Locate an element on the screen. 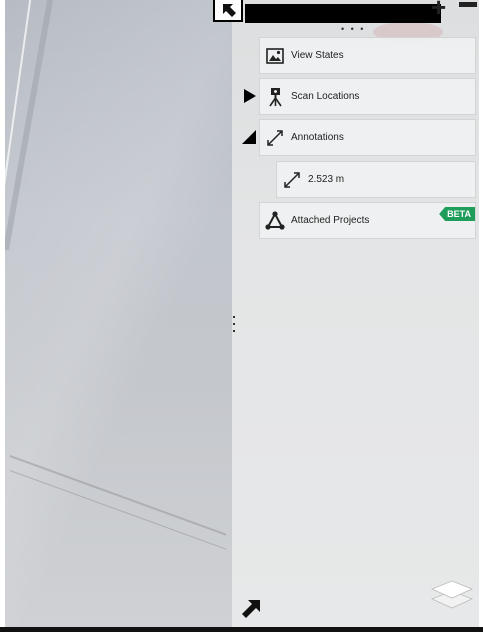  zoom-out-button is located at coordinates (468, 4).